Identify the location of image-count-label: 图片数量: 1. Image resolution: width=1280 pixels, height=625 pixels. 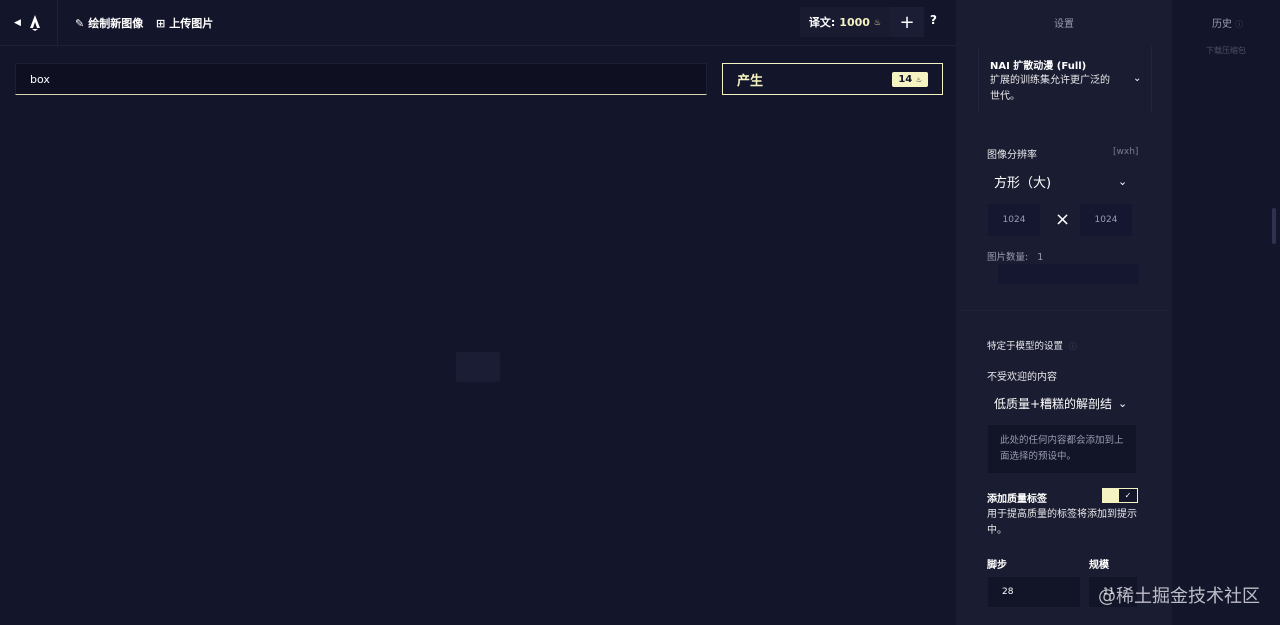
(1015, 256).